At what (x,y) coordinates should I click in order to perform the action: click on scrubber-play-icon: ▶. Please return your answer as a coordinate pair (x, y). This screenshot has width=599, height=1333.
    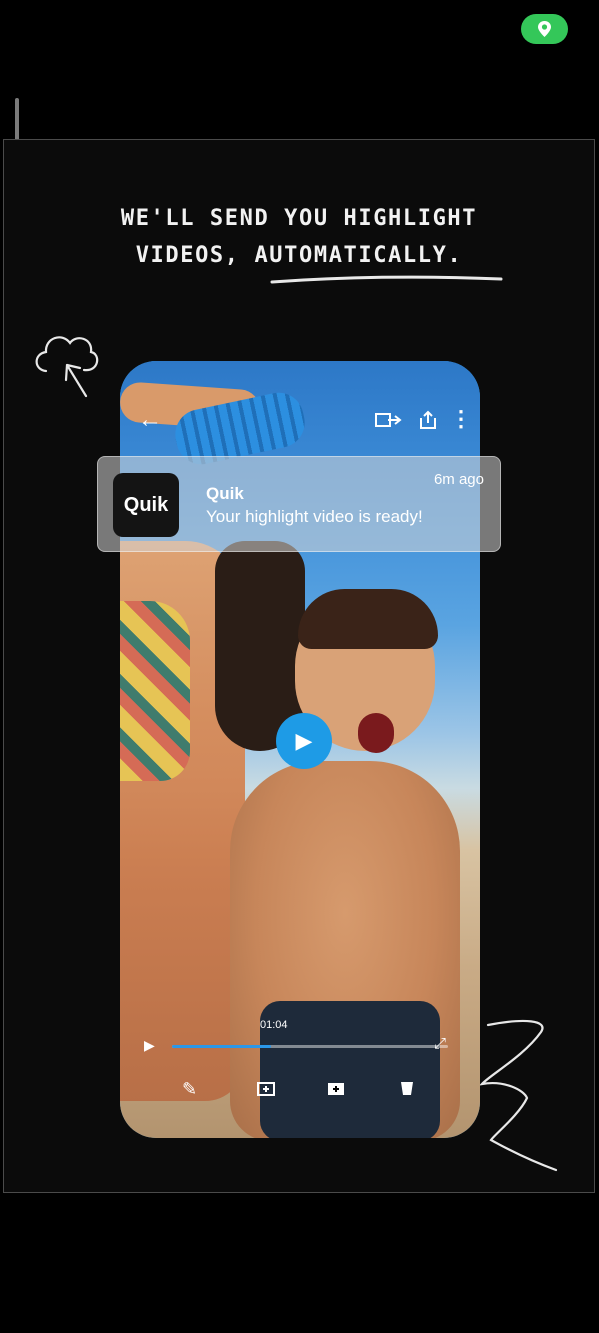
    Looking at the image, I should click on (149, 1045).